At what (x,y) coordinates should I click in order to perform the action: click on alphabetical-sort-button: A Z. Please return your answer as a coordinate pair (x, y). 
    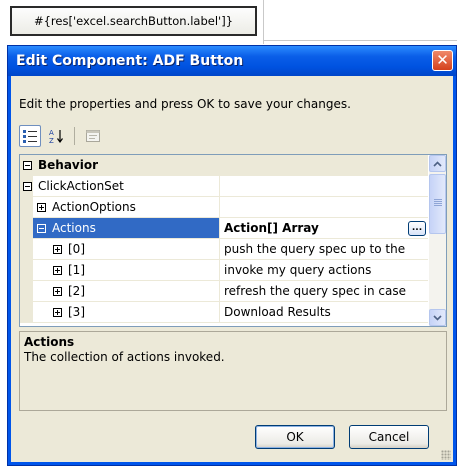
    Looking at the image, I should click on (56, 136).